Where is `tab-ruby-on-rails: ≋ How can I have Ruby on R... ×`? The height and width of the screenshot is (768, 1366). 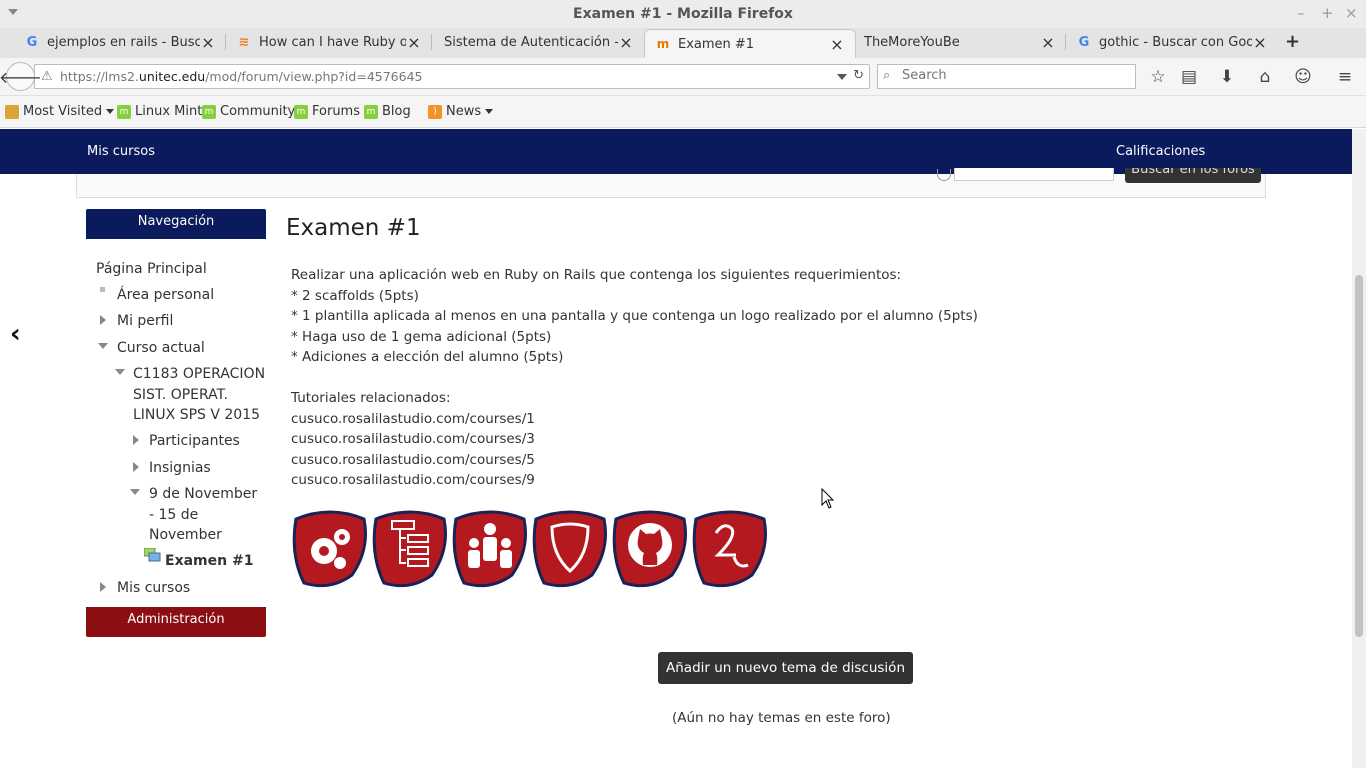
tab-ruby-on-rails: ≋ How can I have Ruby on R... × is located at coordinates (329, 42).